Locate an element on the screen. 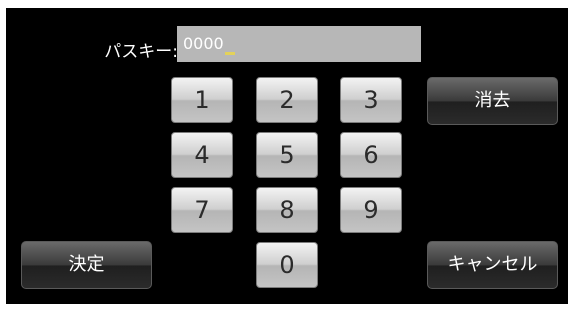  key-2: 2 is located at coordinates (287, 100).